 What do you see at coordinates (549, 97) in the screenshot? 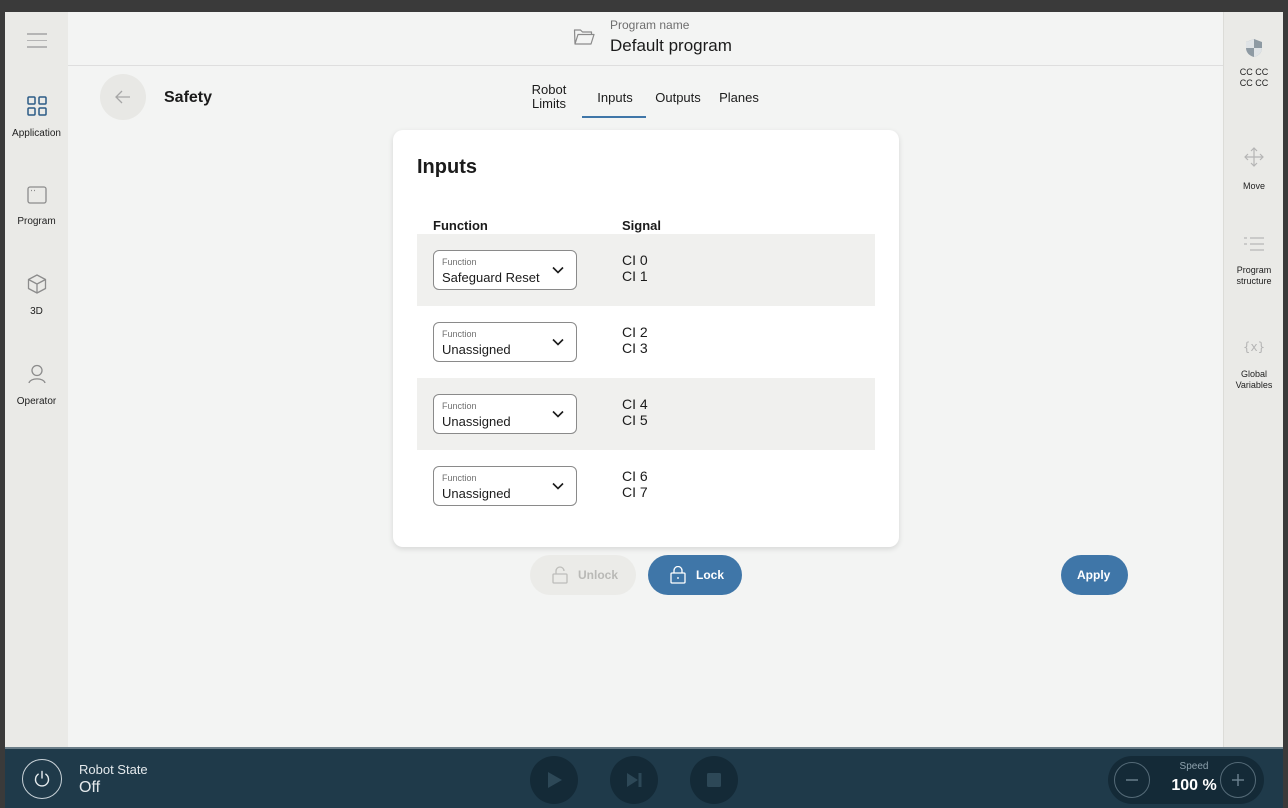
I see `tab-robot-limits: Robot Limits` at bounding box center [549, 97].